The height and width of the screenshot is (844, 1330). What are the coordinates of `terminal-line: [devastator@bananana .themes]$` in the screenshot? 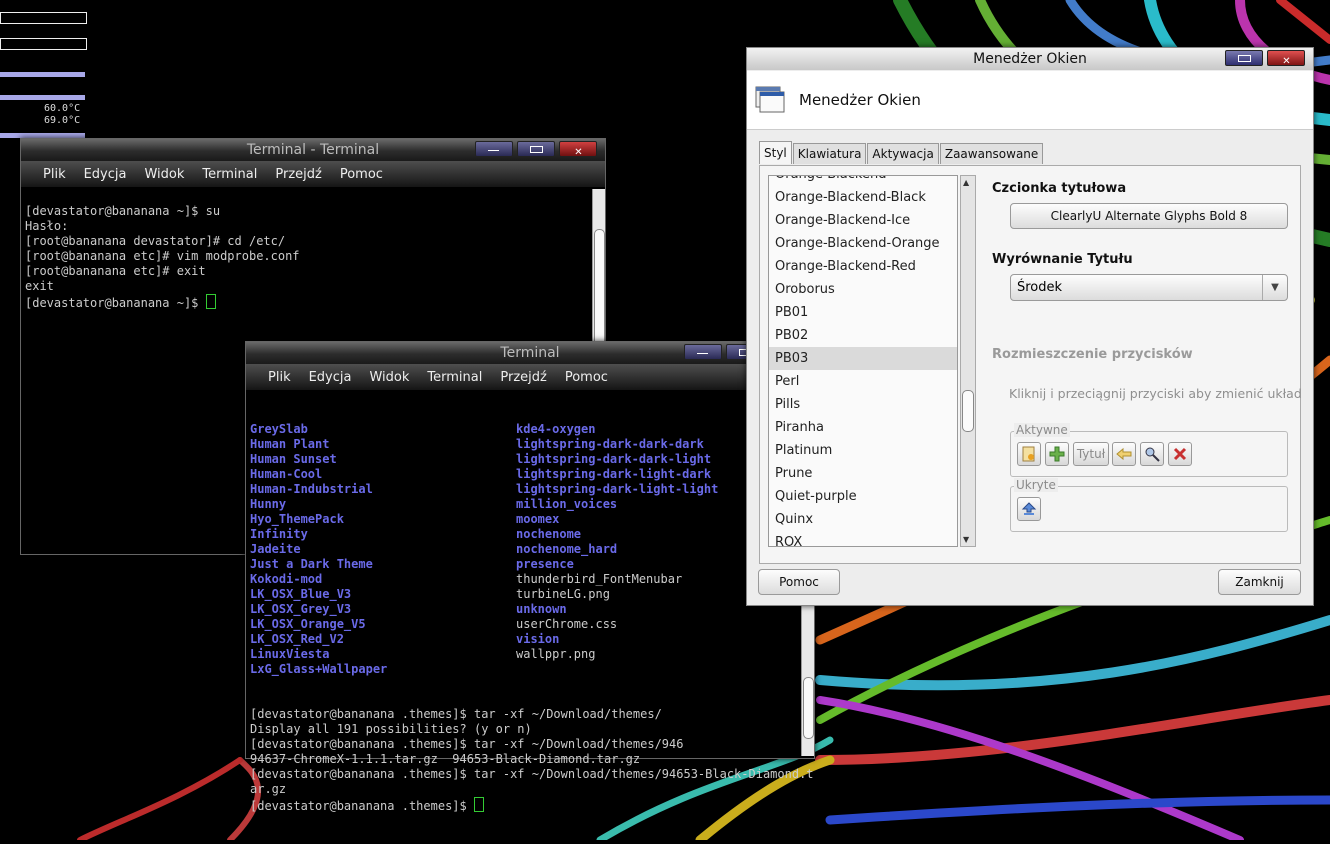 It's located at (362, 806).